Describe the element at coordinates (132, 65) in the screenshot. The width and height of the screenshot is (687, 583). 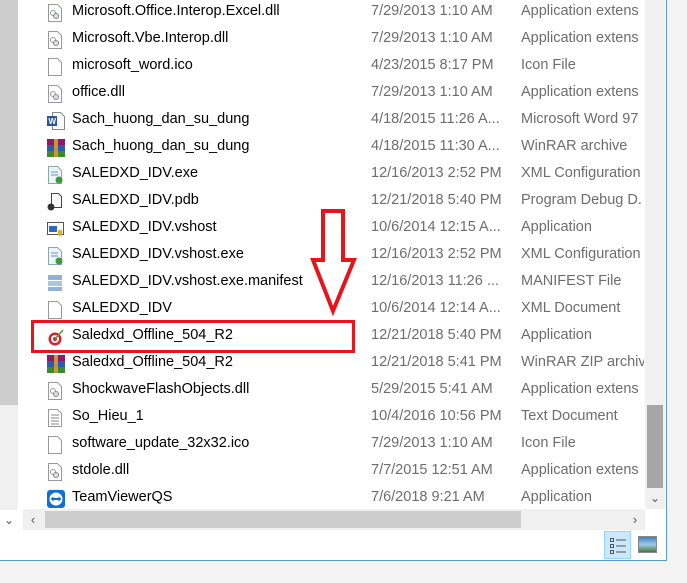
I see `file-name: microsoft_word.ico` at that location.